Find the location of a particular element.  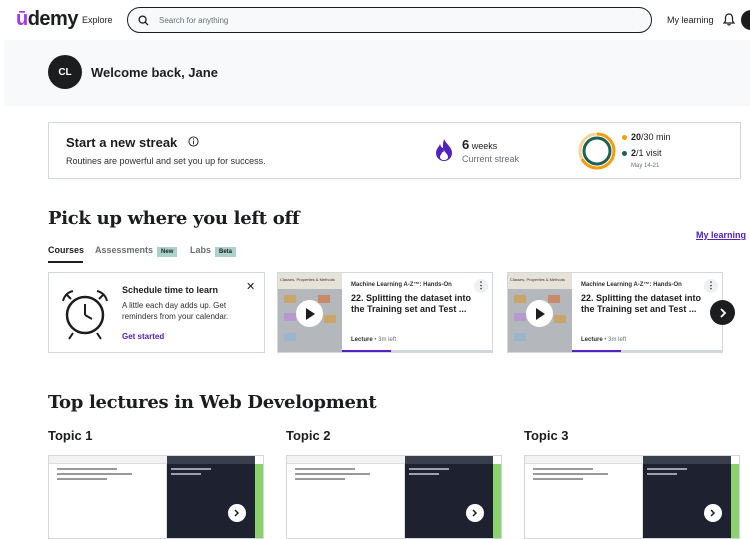

minutes-done: 20 is located at coordinates (636, 137).